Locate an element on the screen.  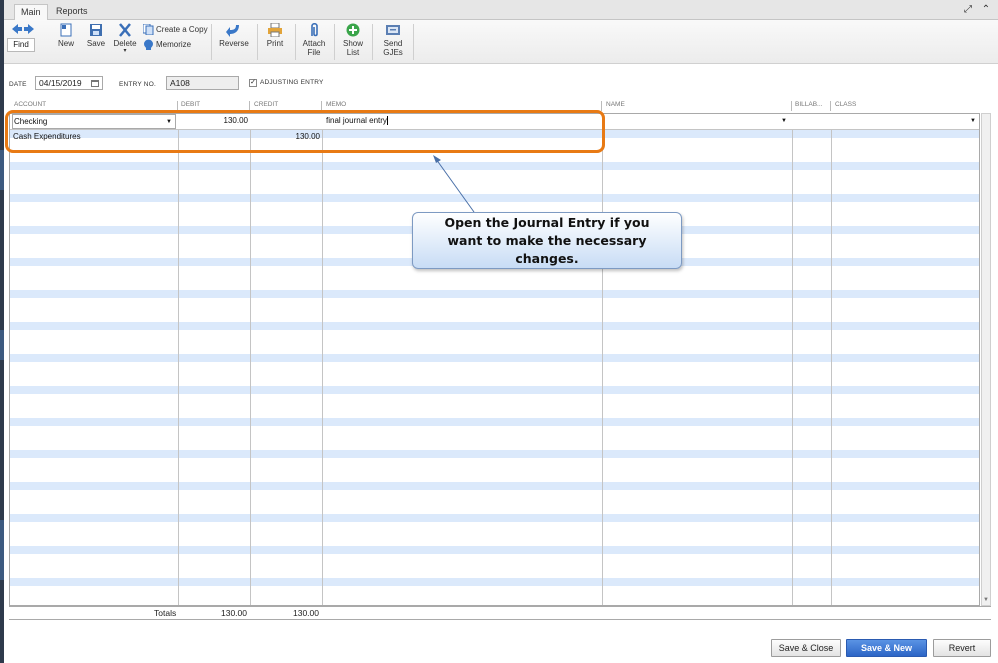
save-new-button: Save & New is located at coordinates (886, 648).